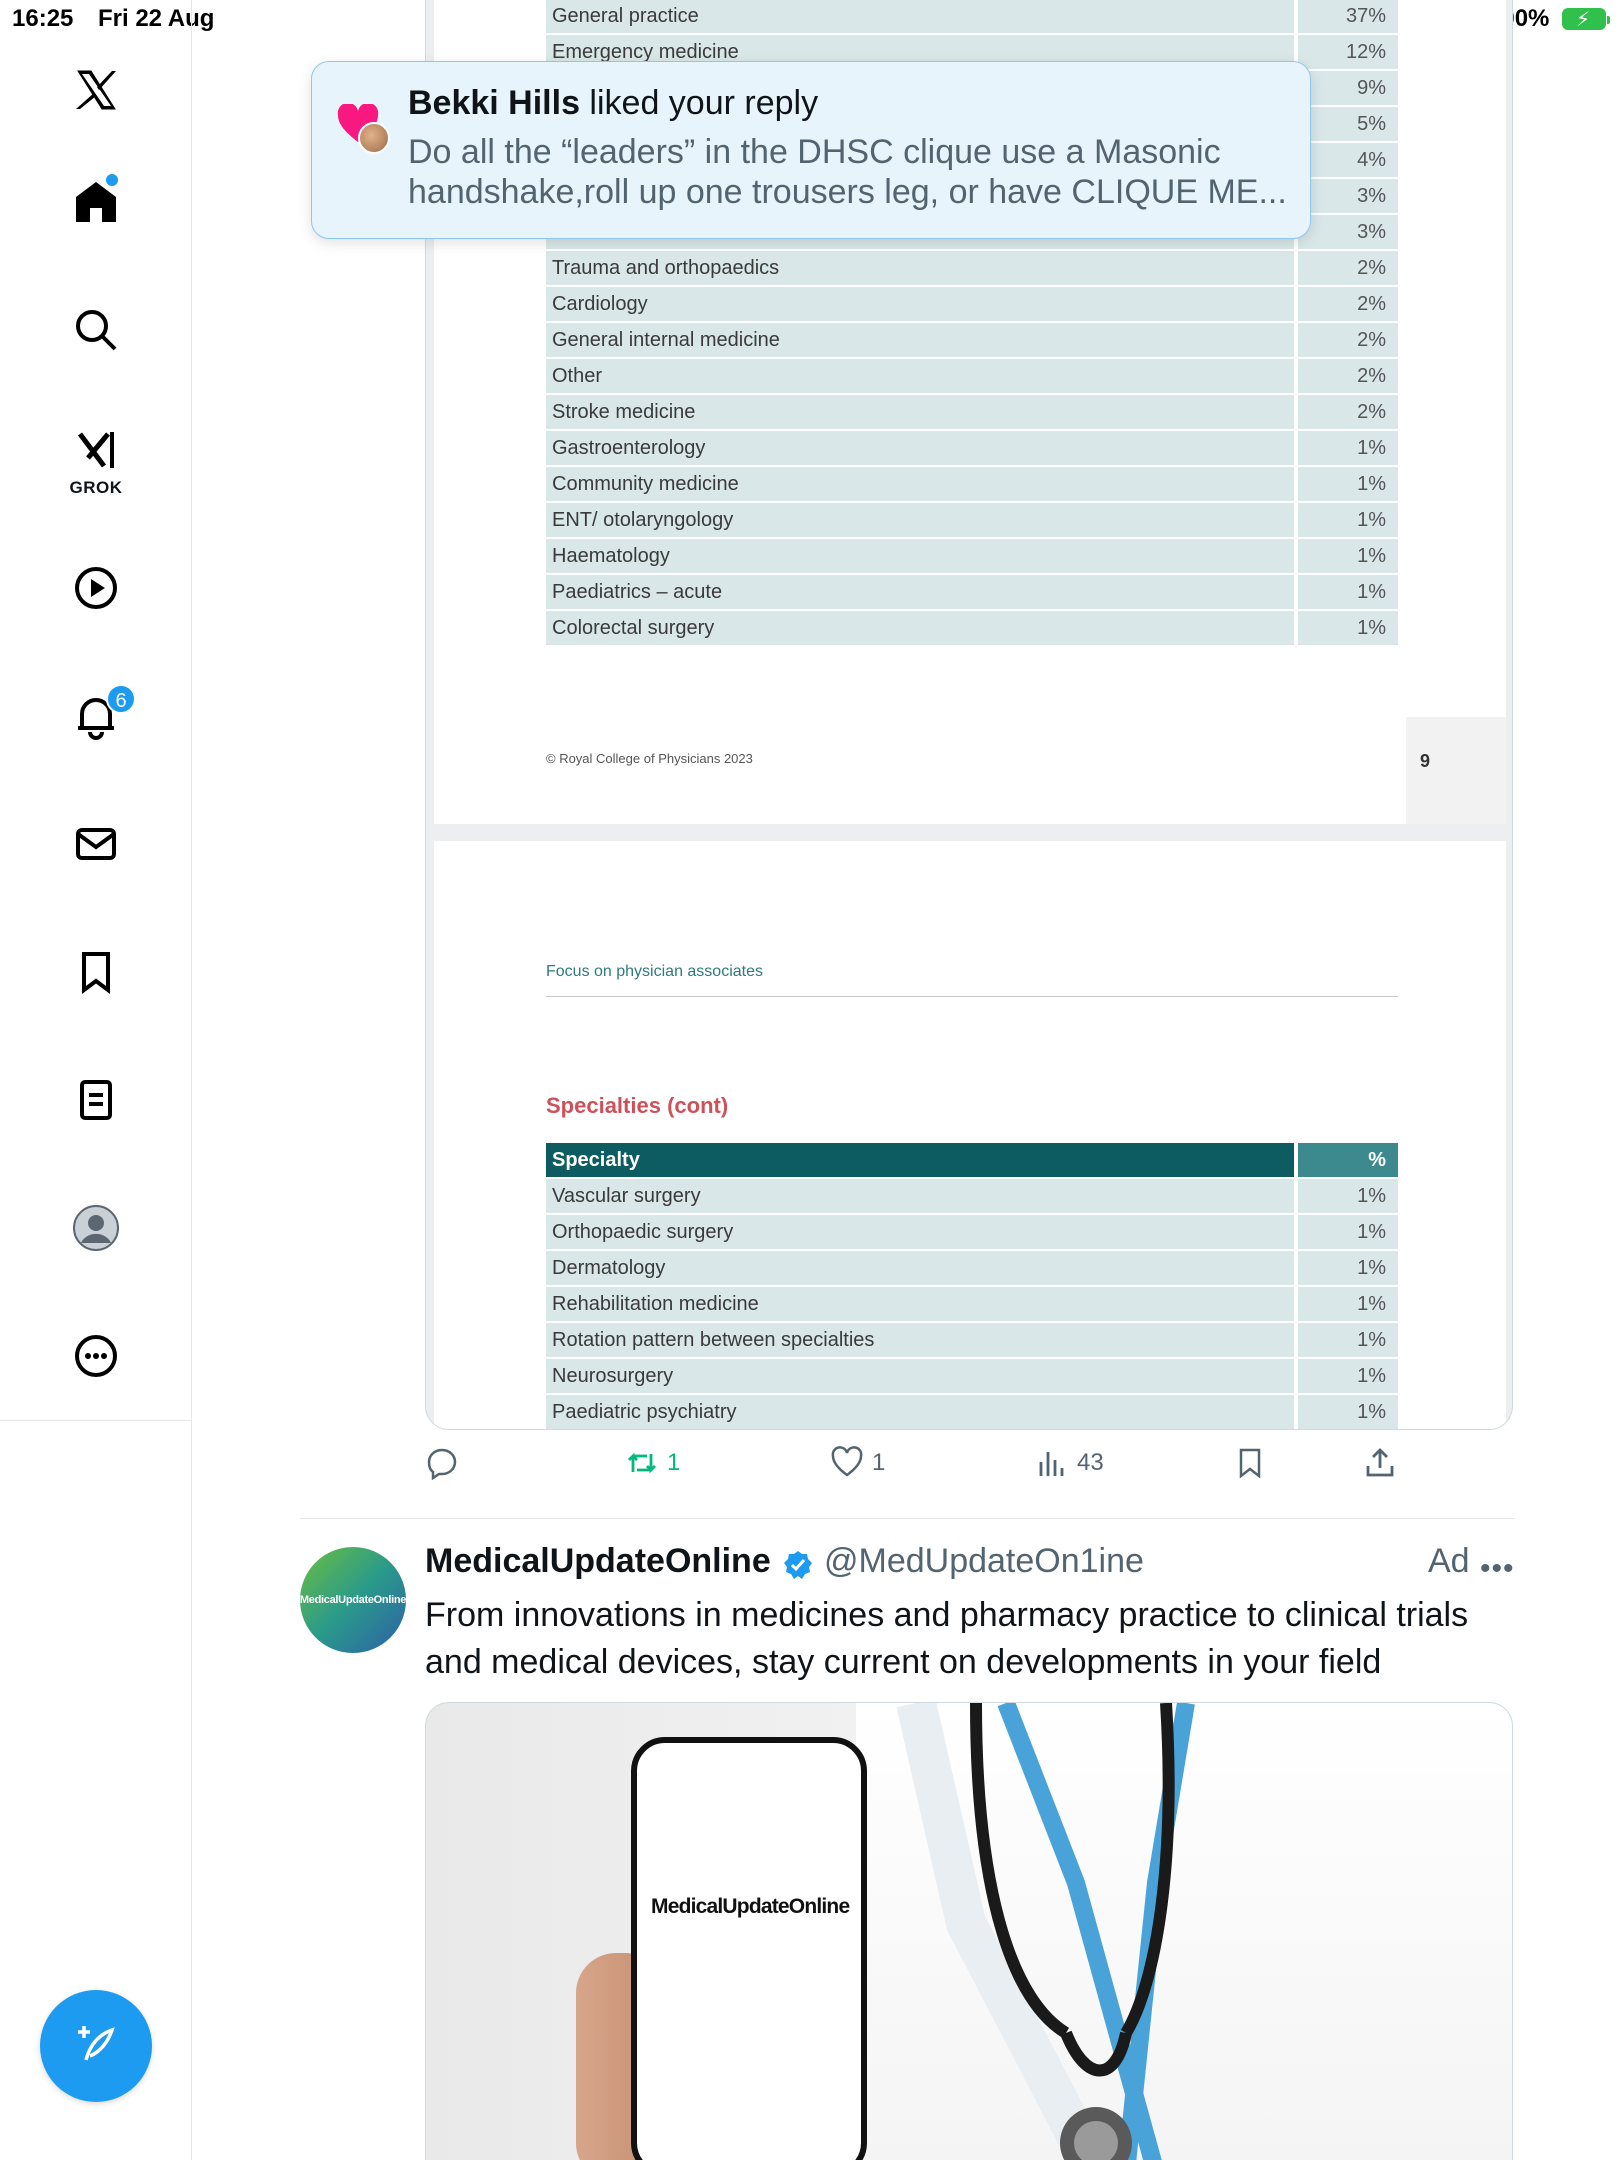  I want to click on table-row: Other 2%, so click(972, 377).